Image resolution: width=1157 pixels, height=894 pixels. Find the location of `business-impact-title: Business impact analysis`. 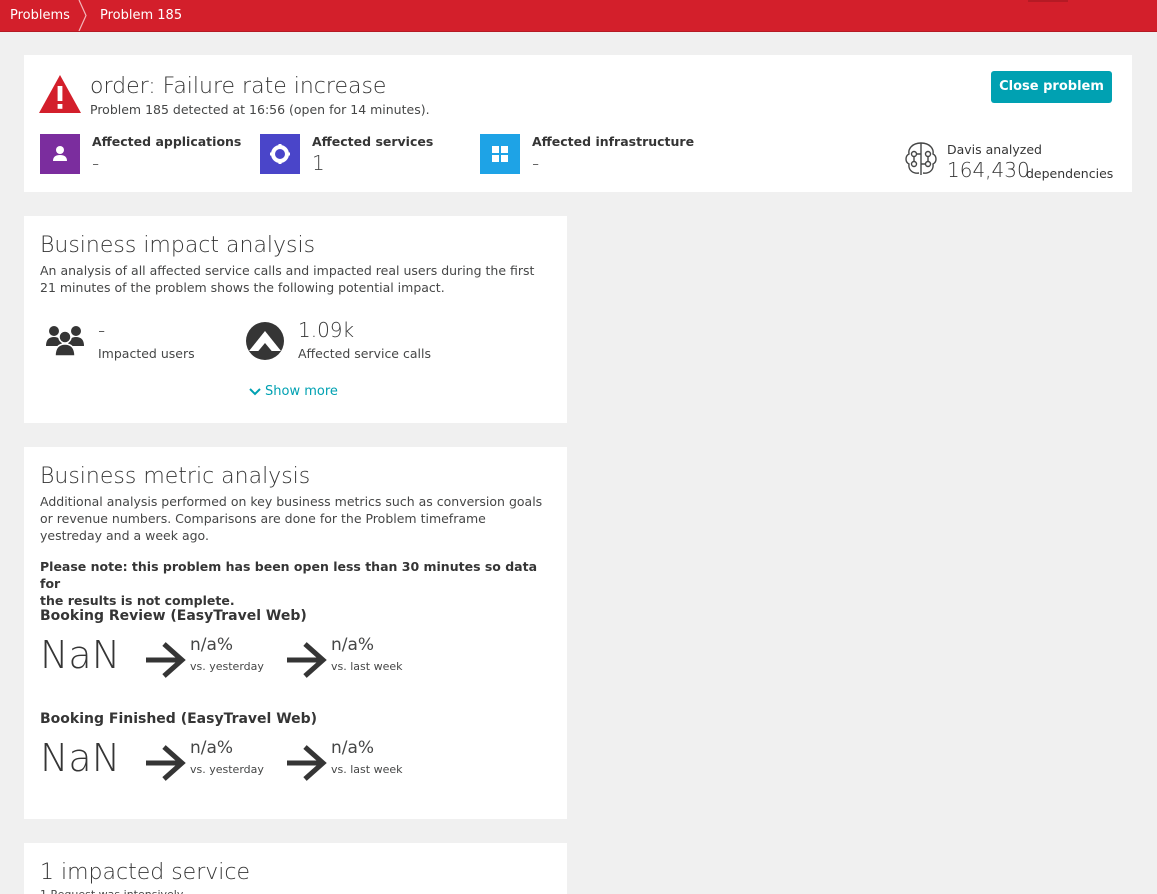

business-impact-title: Business impact analysis is located at coordinates (178, 245).